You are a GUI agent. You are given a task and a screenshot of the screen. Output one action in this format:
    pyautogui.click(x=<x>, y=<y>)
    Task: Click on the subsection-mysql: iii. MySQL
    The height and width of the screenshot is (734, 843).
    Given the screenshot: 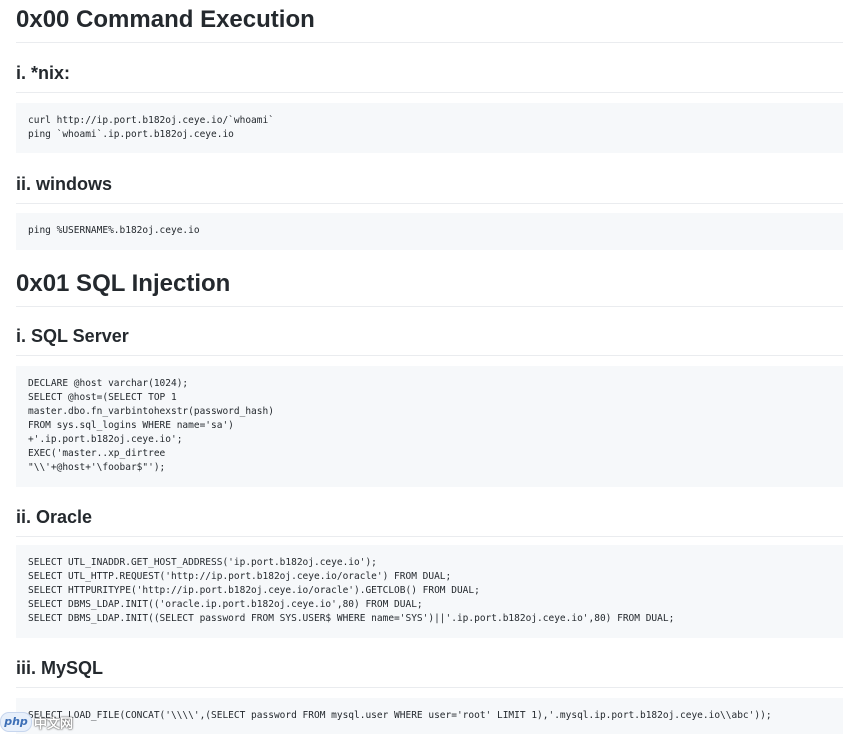 What is the action you would take?
    pyautogui.click(x=429, y=672)
    